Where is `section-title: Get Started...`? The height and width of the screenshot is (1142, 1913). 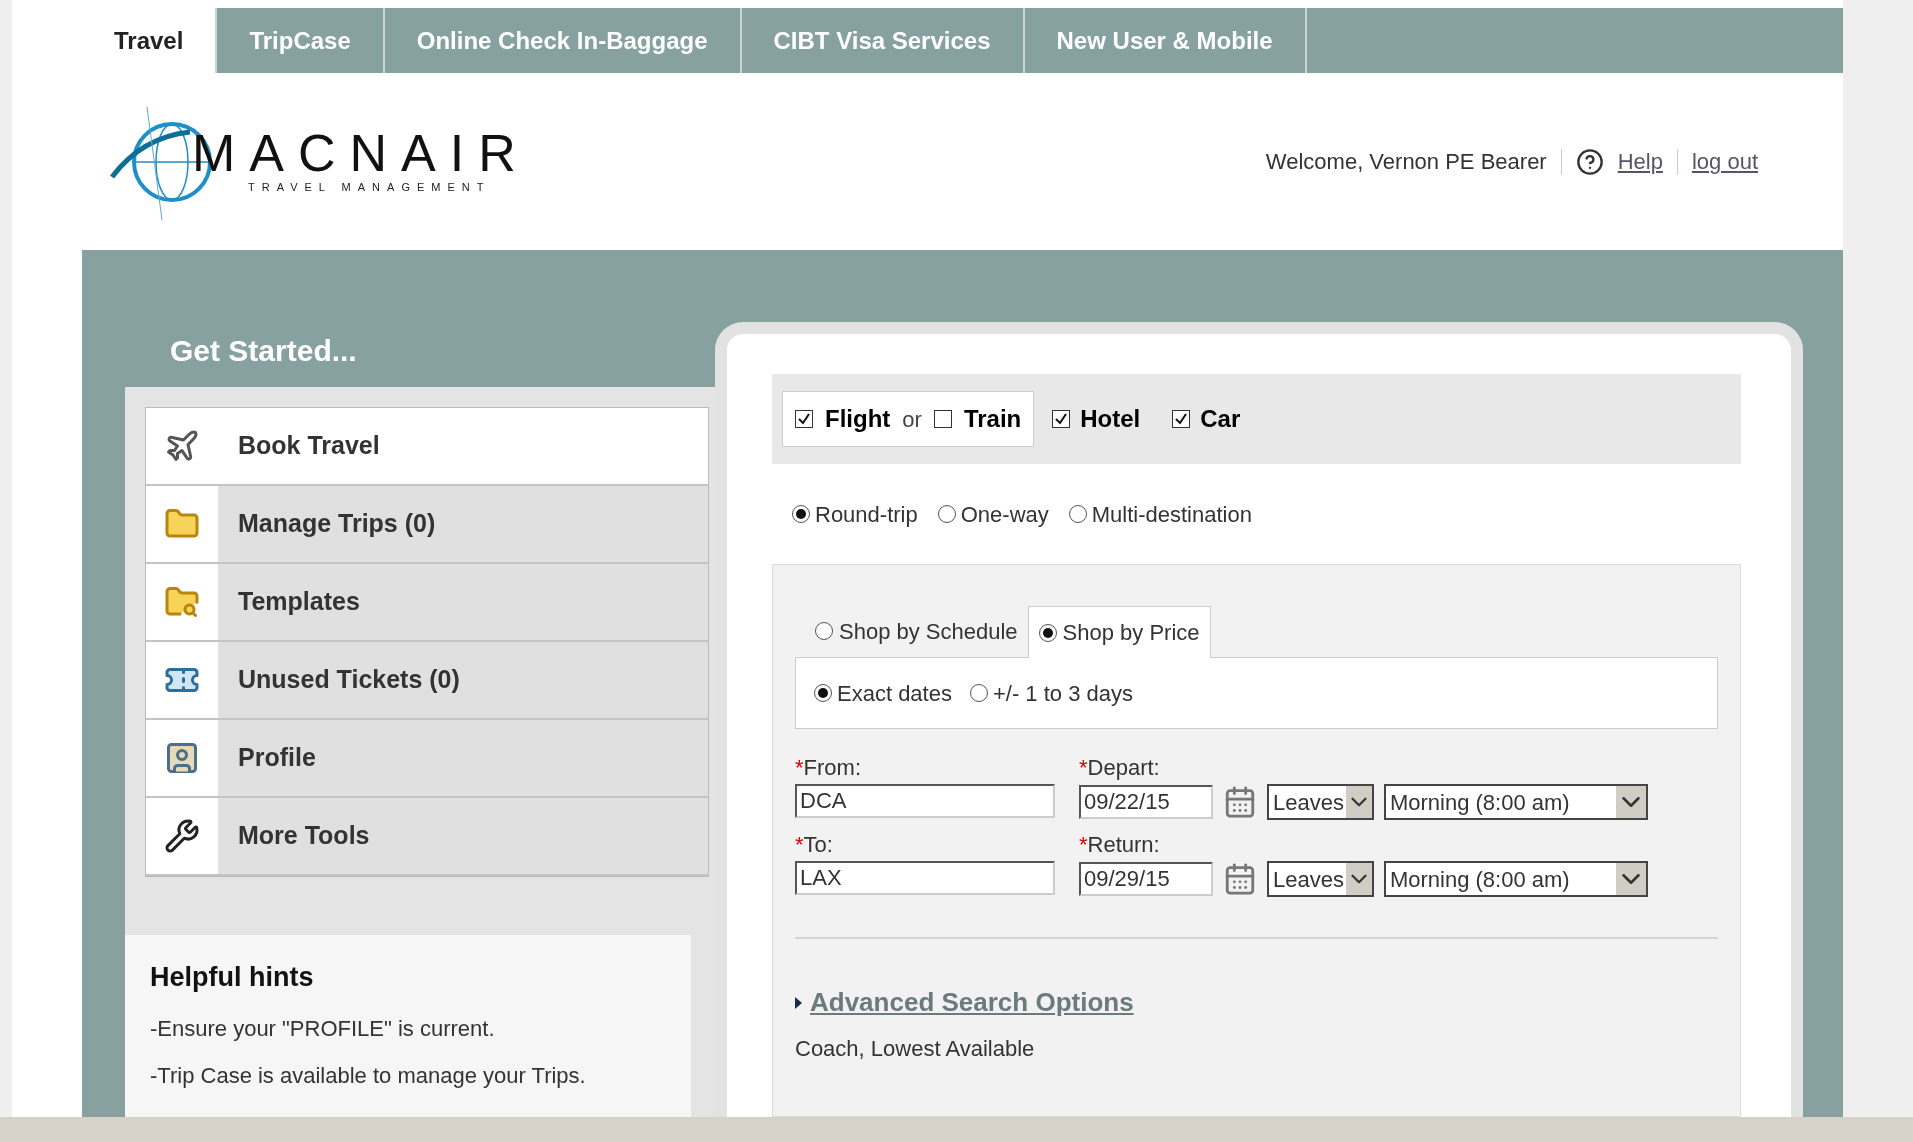
section-title: Get Started... is located at coordinates (263, 351).